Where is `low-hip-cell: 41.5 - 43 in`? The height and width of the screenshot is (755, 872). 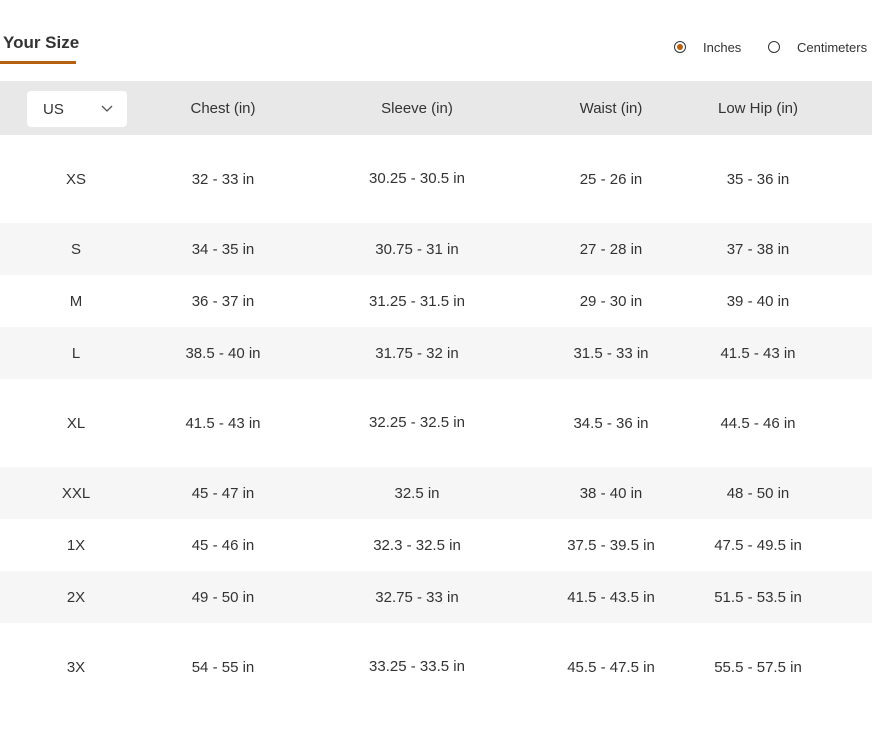 low-hip-cell: 41.5 - 43 in is located at coordinates (758, 353).